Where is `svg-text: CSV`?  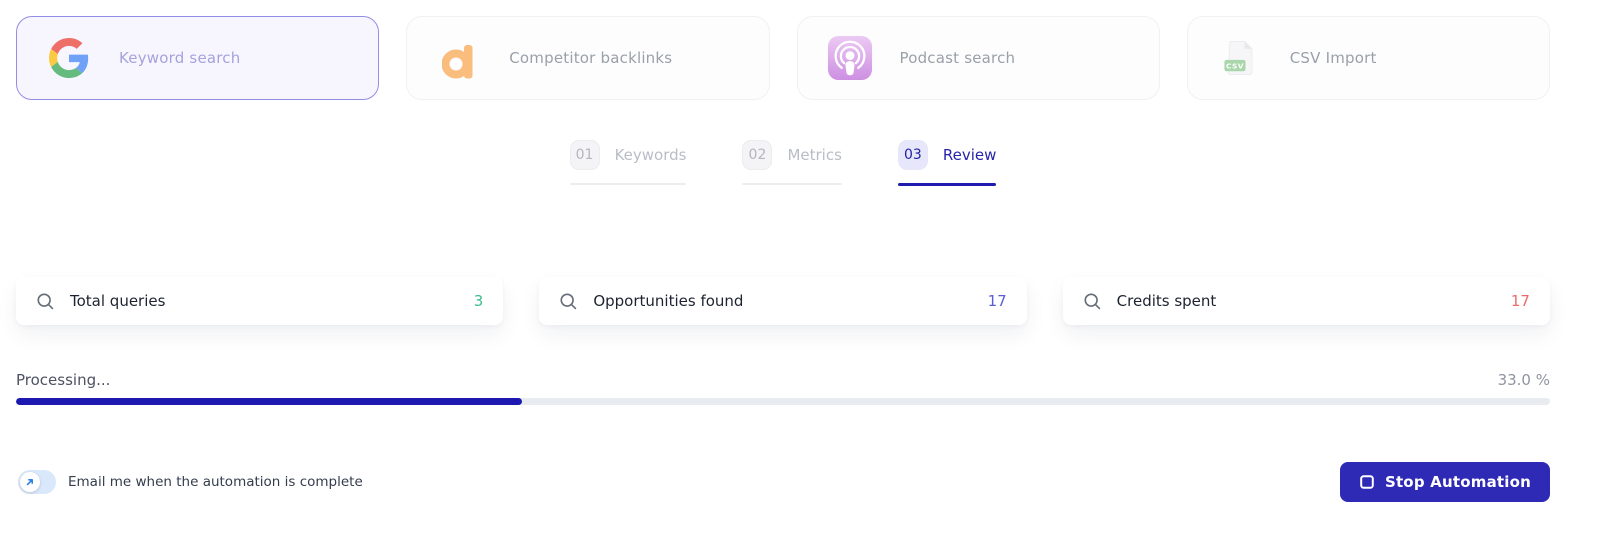 svg-text: CSV is located at coordinates (1235, 65).